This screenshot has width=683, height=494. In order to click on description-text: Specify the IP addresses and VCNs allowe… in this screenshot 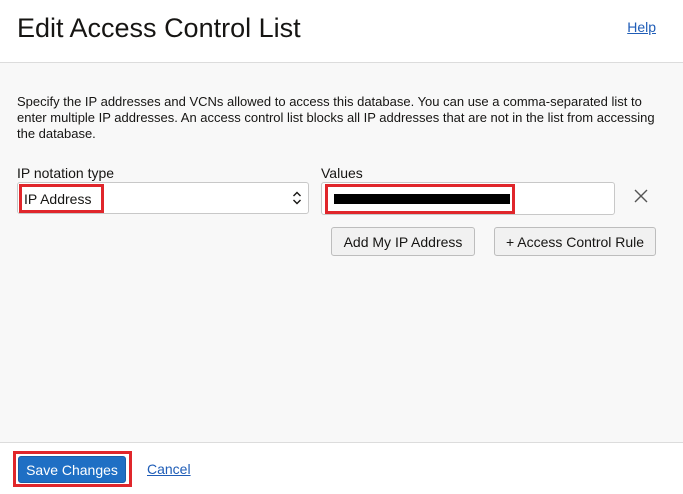, I will do `click(336, 117)`.